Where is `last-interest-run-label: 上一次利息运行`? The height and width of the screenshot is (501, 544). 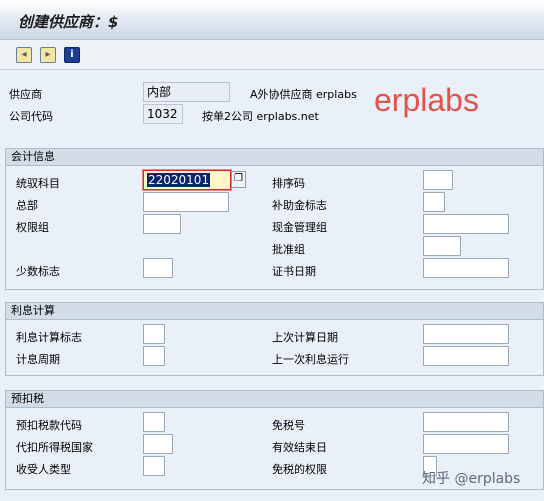 last-interest-run-label: 上一次利息运行 is located at coordinates (310, 359).